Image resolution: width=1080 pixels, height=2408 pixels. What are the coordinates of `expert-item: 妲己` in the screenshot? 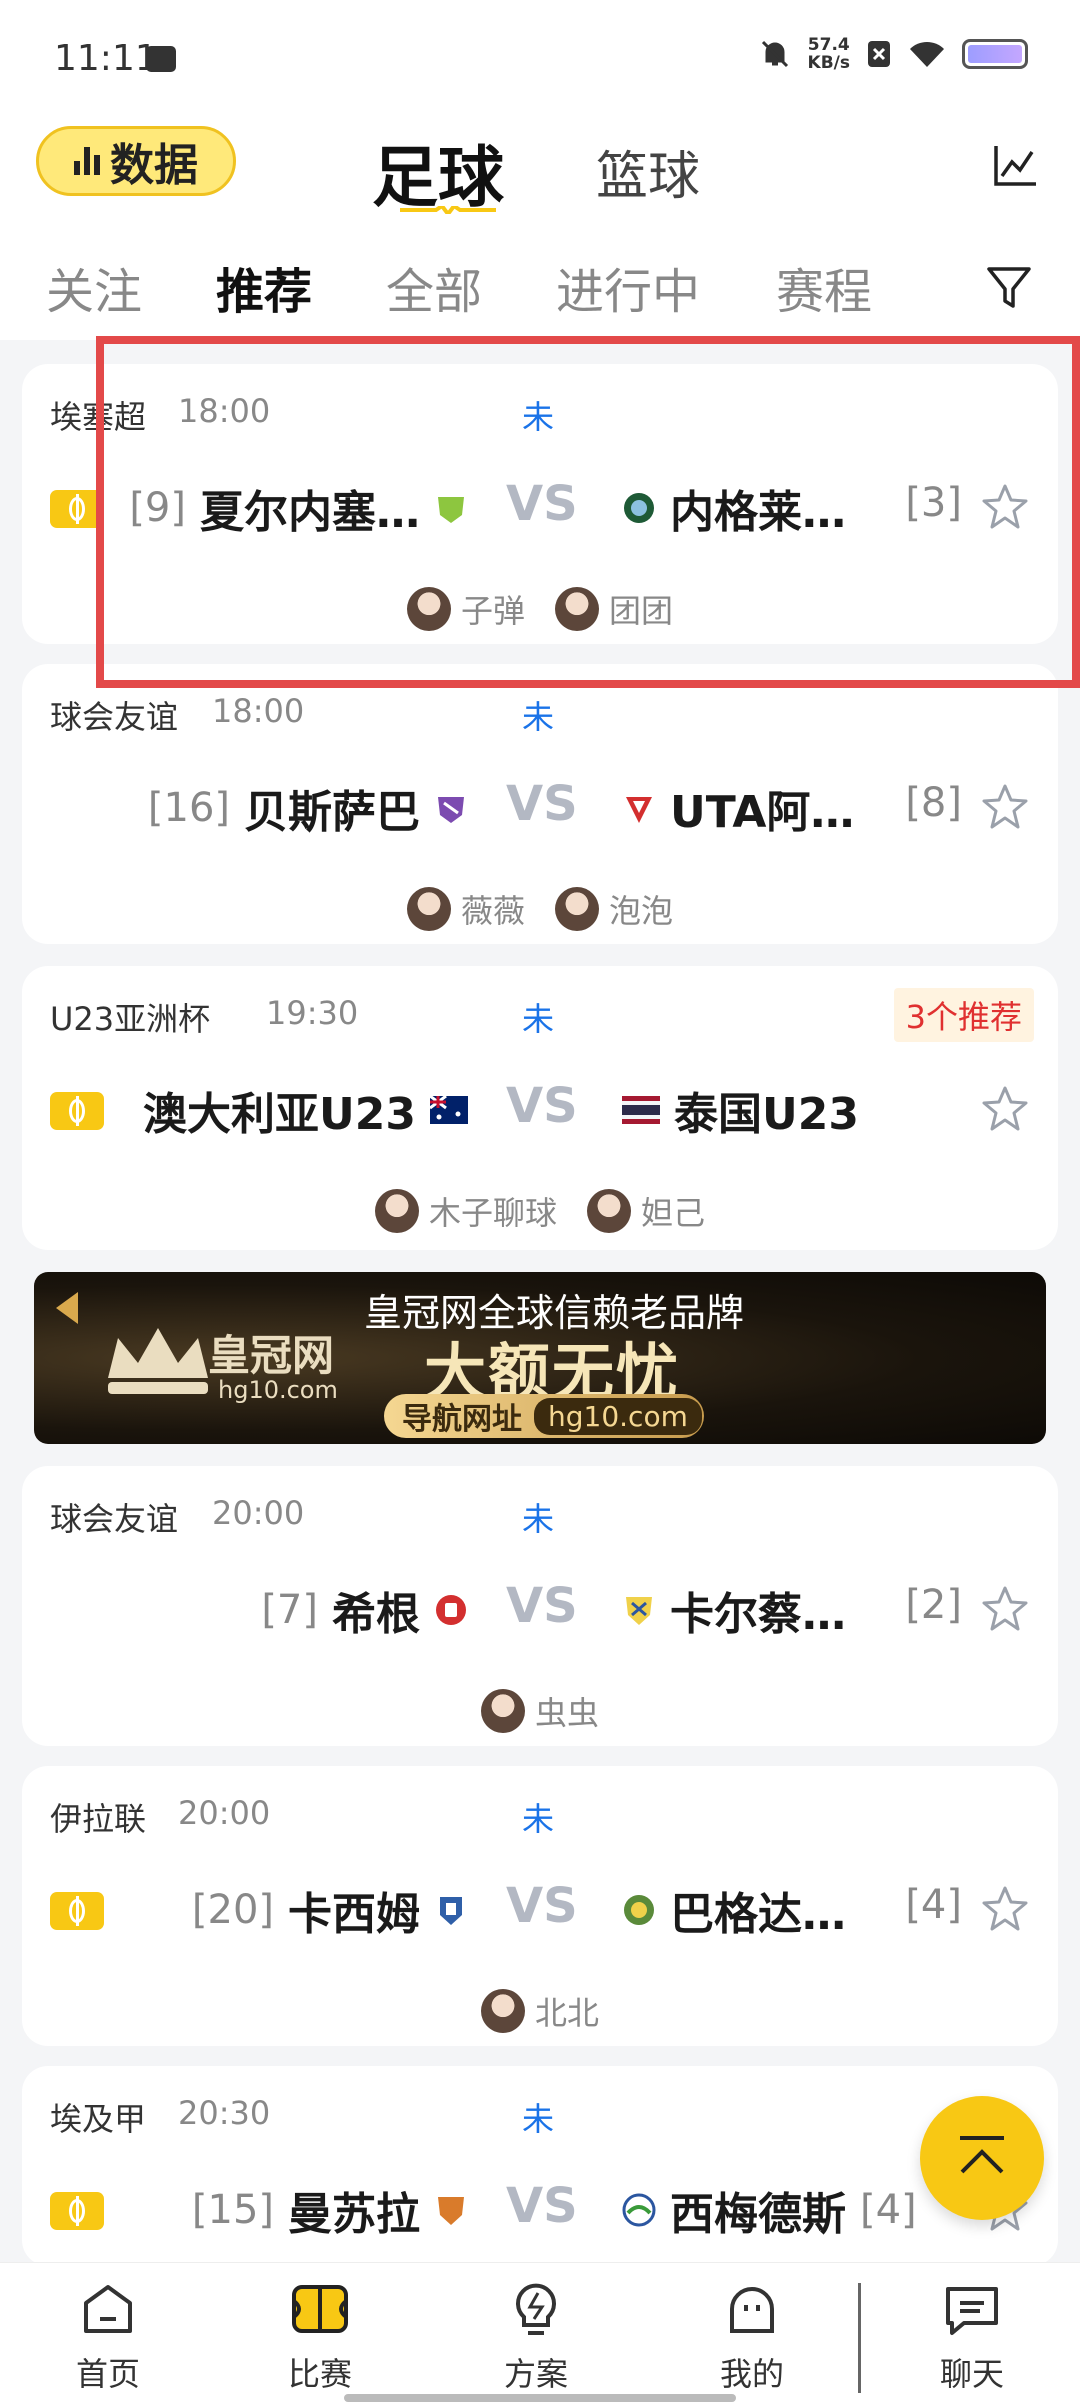 It's located at (646, 1211).